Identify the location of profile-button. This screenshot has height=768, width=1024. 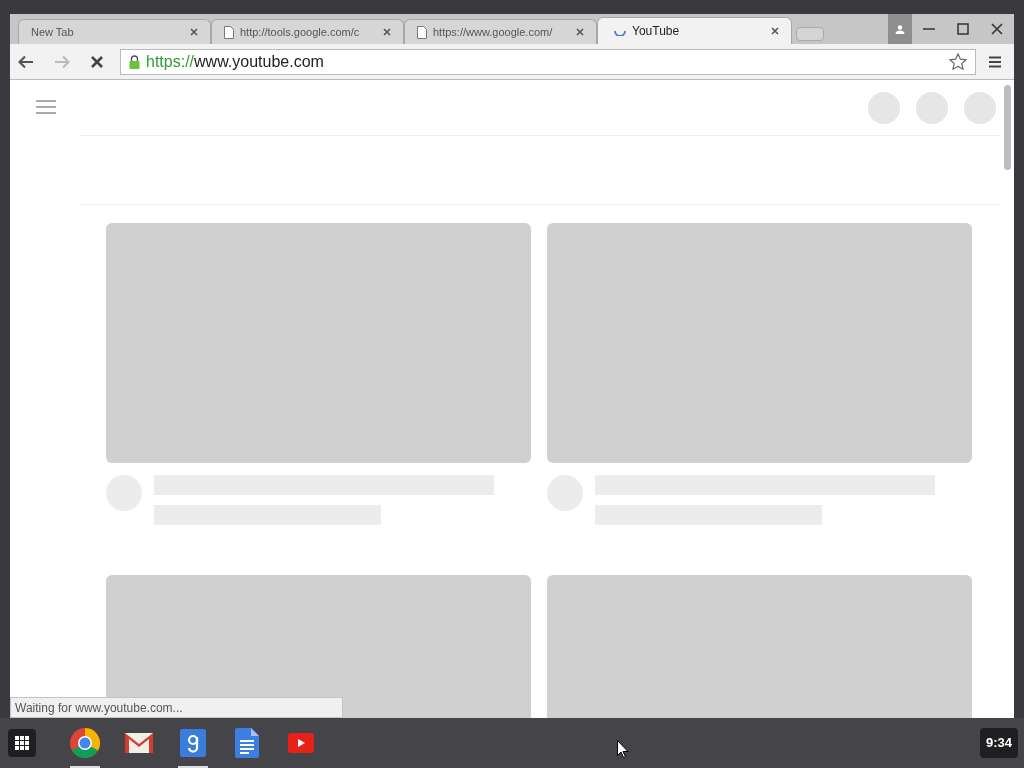
(900, 29).